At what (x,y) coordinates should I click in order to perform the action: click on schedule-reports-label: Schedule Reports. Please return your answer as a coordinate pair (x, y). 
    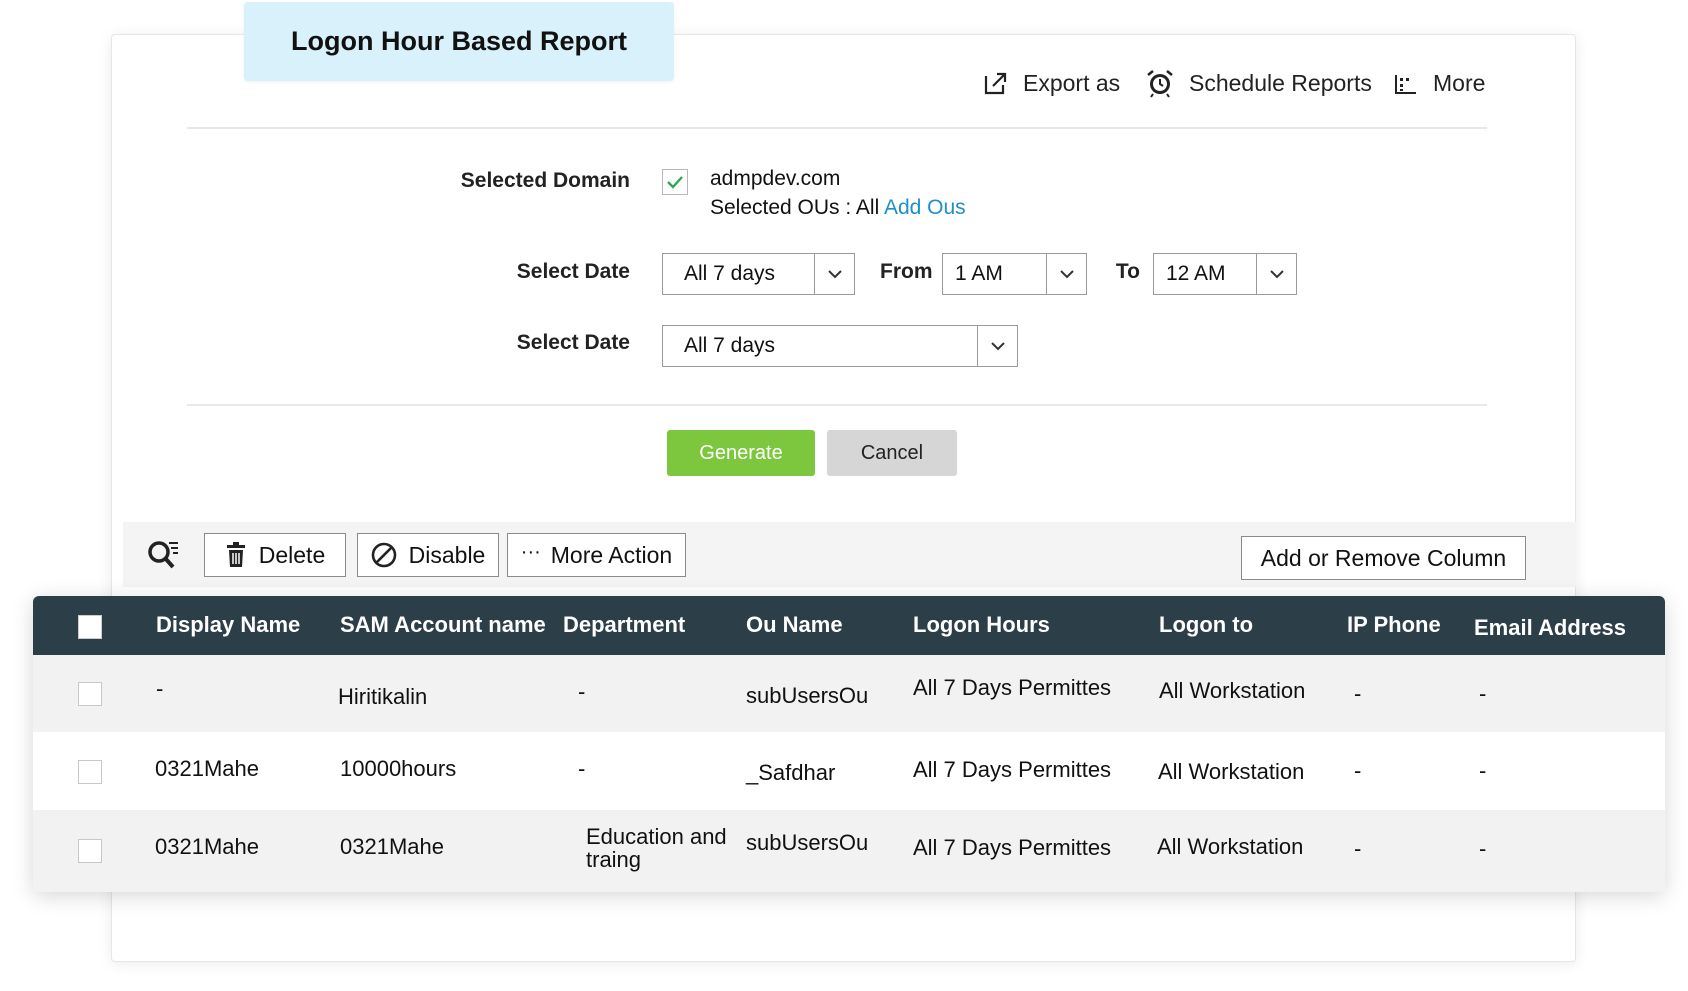
    Looking at the image, I should click on (1280, 82).